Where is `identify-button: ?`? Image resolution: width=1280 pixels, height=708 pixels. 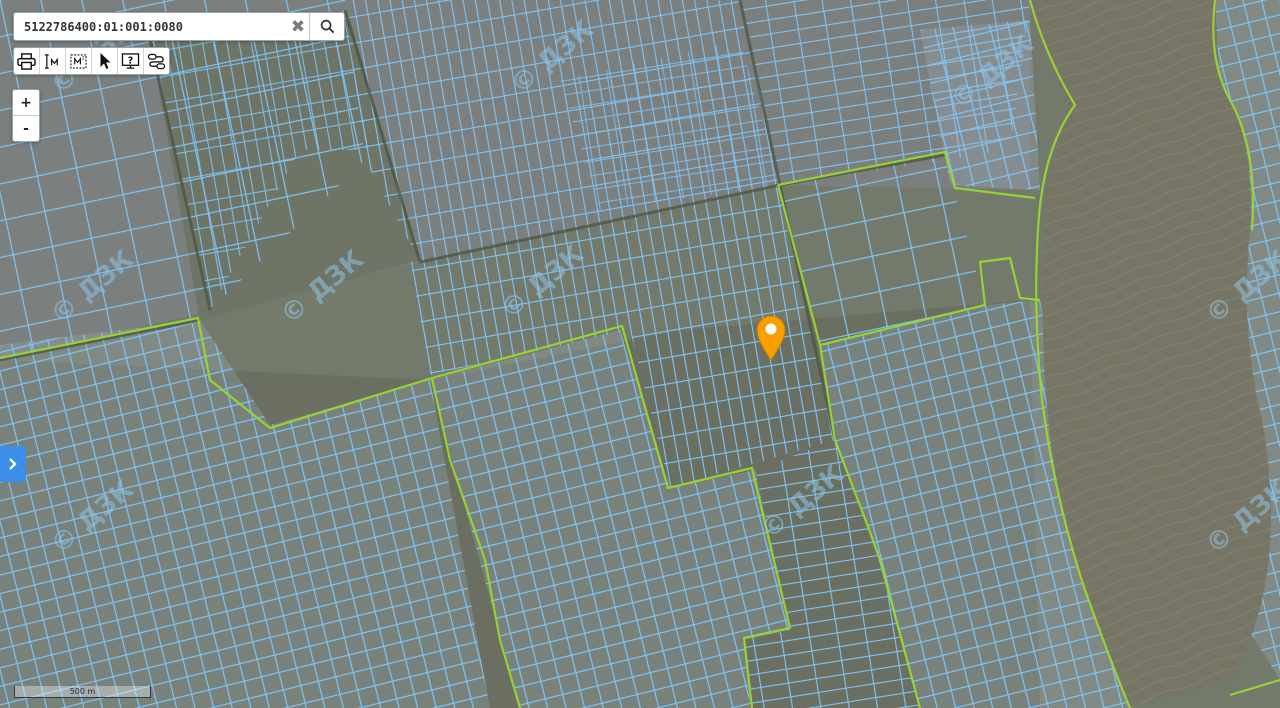 identify-button: ? is located at coordinates (131, 61).